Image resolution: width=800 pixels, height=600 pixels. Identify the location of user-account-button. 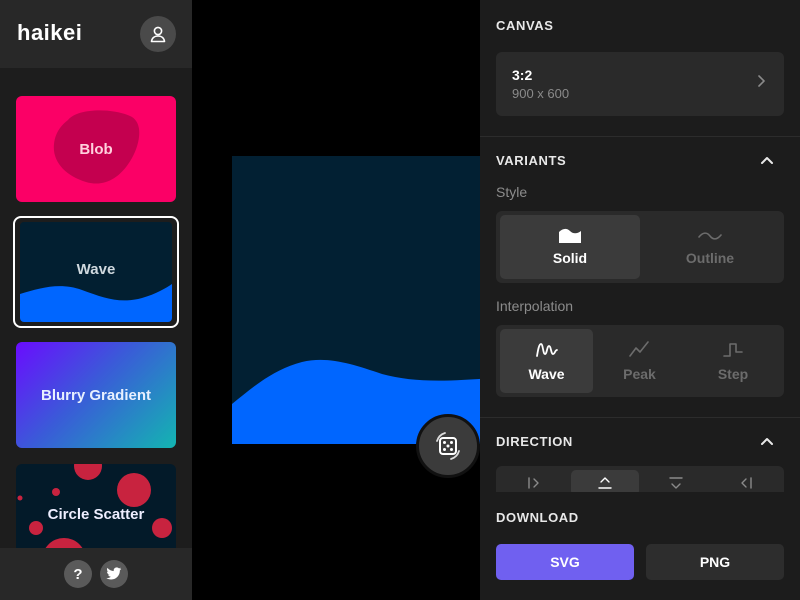
(158, 34).